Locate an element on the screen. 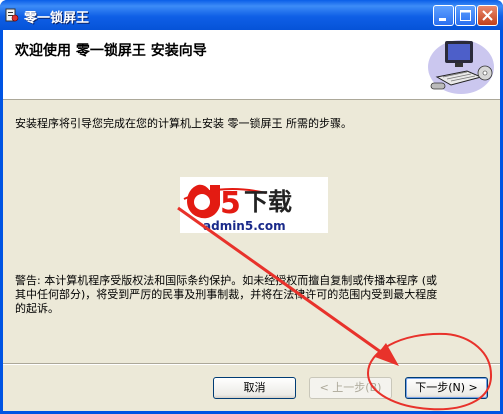 The image size is (503, 414). a5-number: 5 is located at coordinates (230, 203).